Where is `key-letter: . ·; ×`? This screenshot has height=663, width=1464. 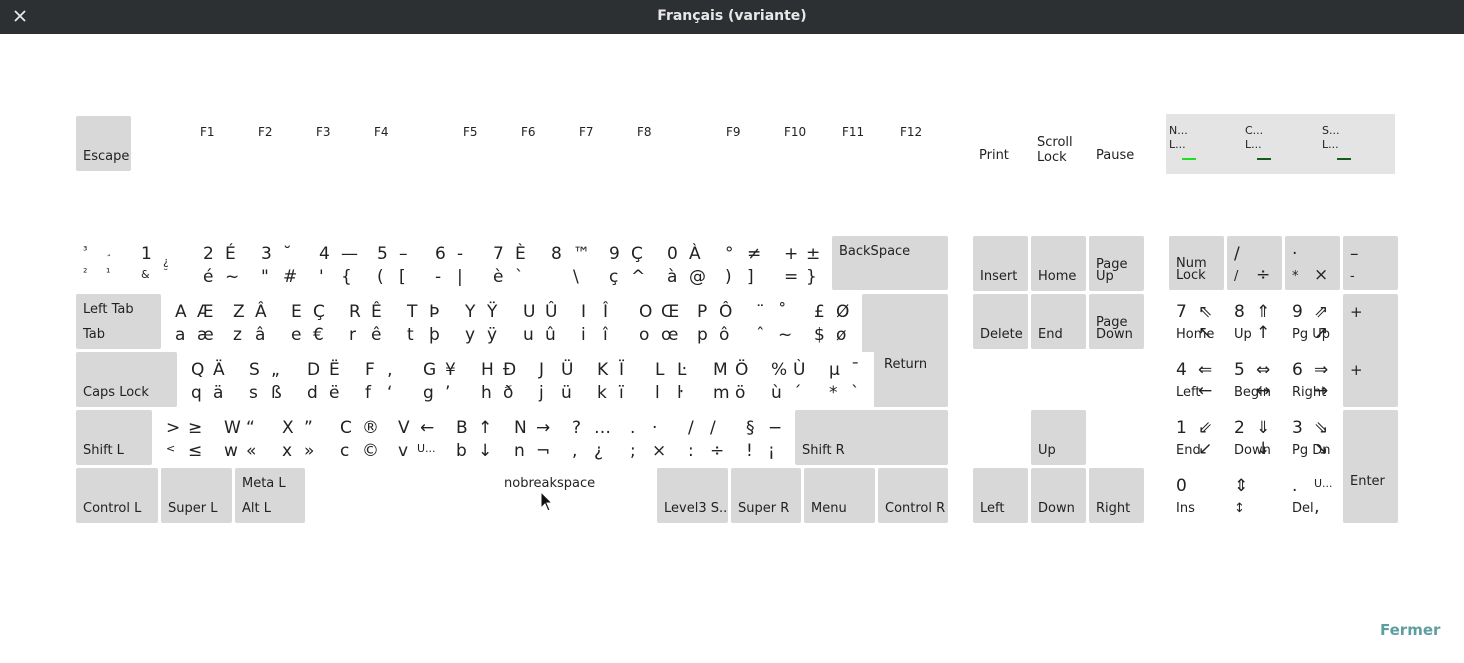
key-letter: . ·; × is located at coordinates (647, 437).